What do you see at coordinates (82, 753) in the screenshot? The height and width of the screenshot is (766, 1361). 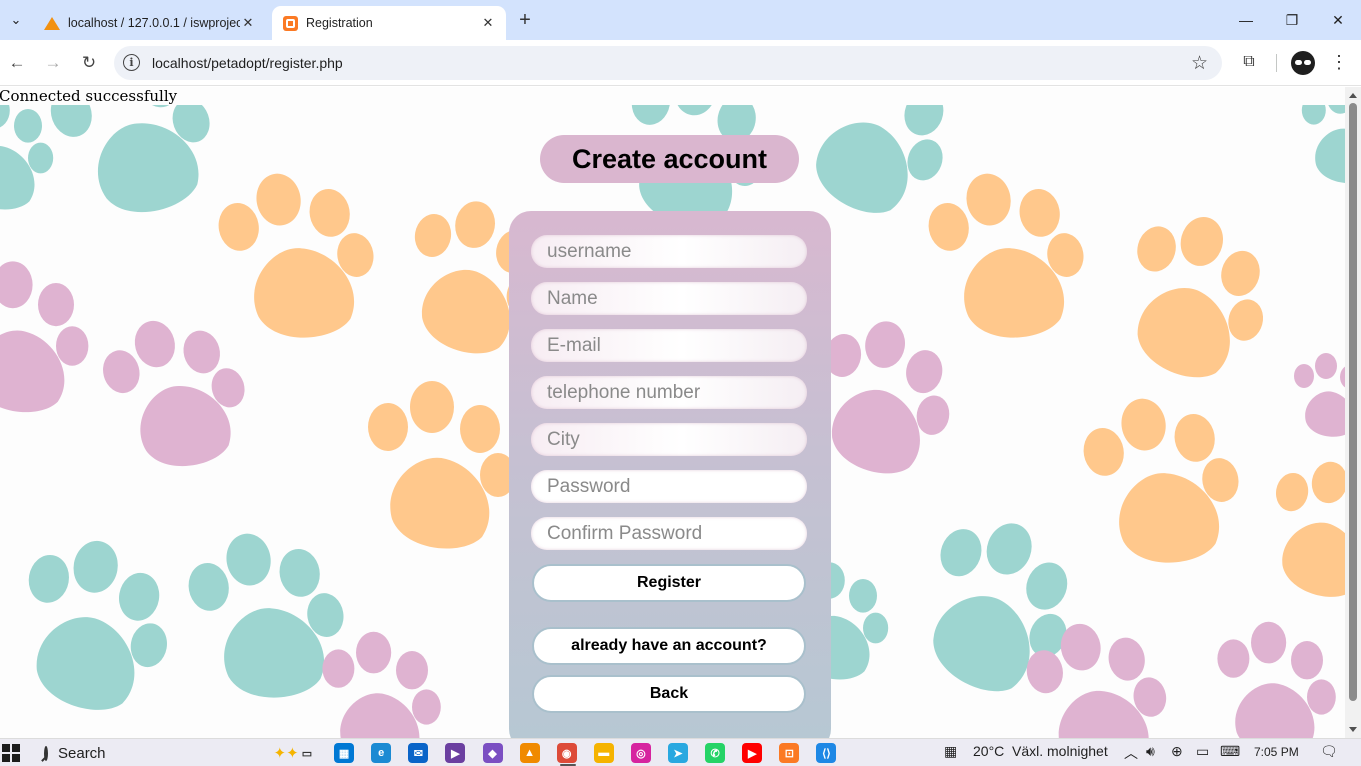 I see `taskbar-search-label: Search` at bounding box center [82, 753].